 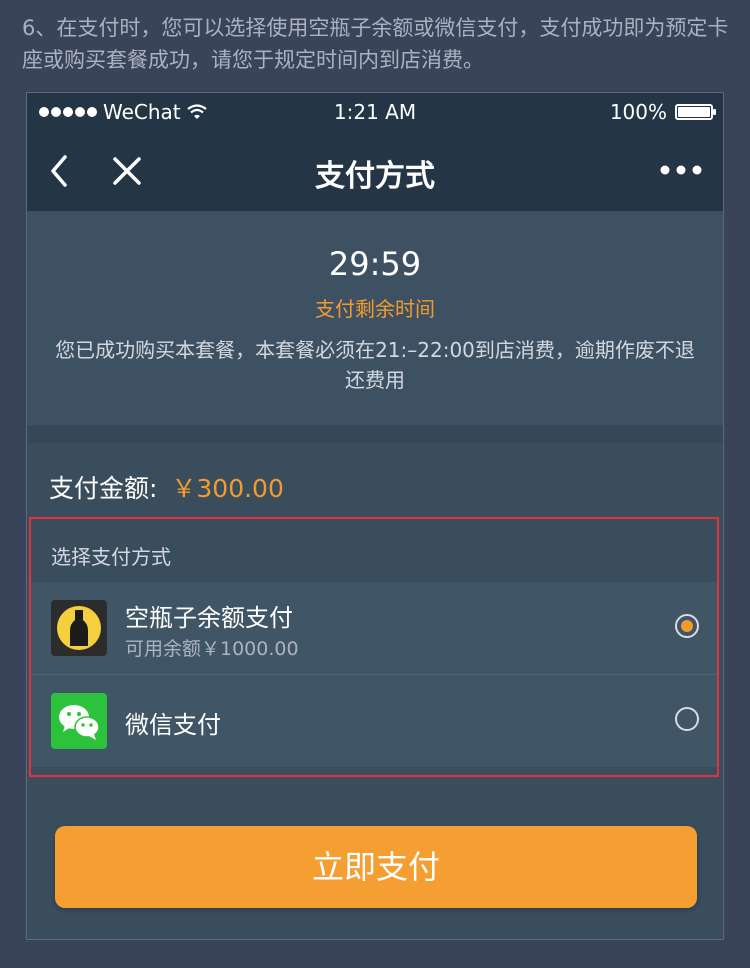 What do you see at coordinates (687, 626) in the screenshot?
I see `radio-balance` at bounding box center [687, 626].